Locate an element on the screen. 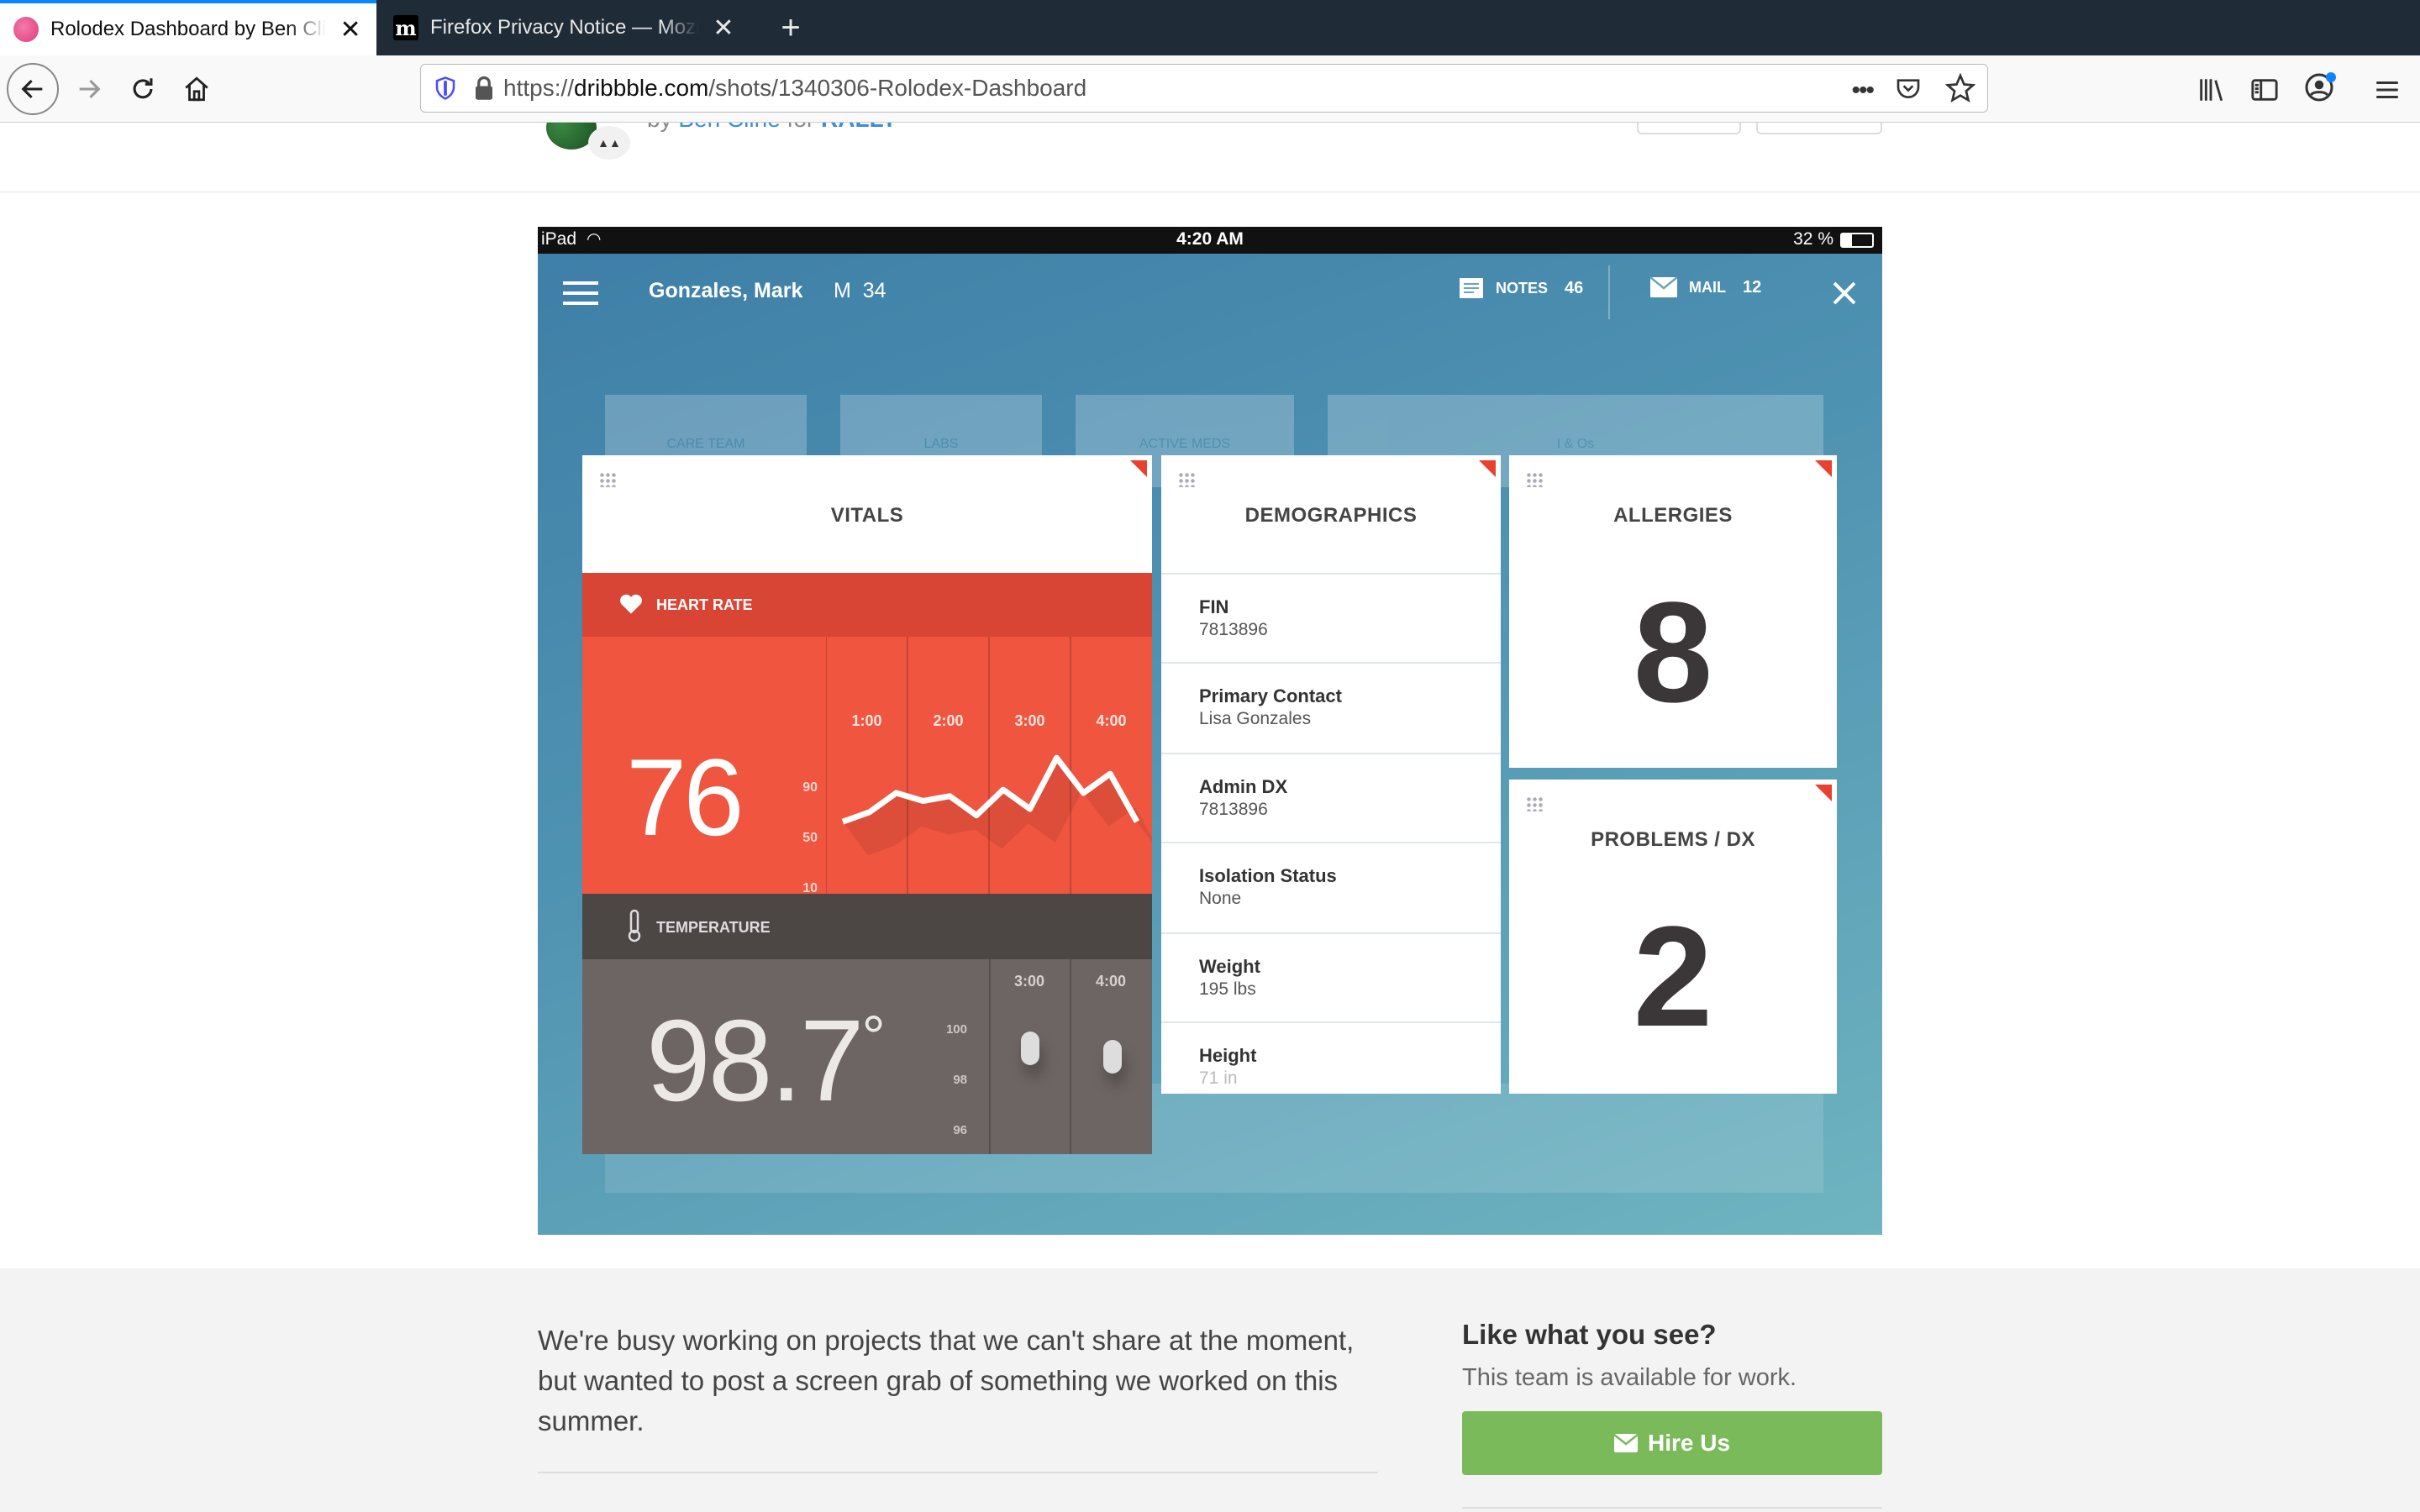  demographic-item: FIN 7813896 is located at coordinates (1331, 617).